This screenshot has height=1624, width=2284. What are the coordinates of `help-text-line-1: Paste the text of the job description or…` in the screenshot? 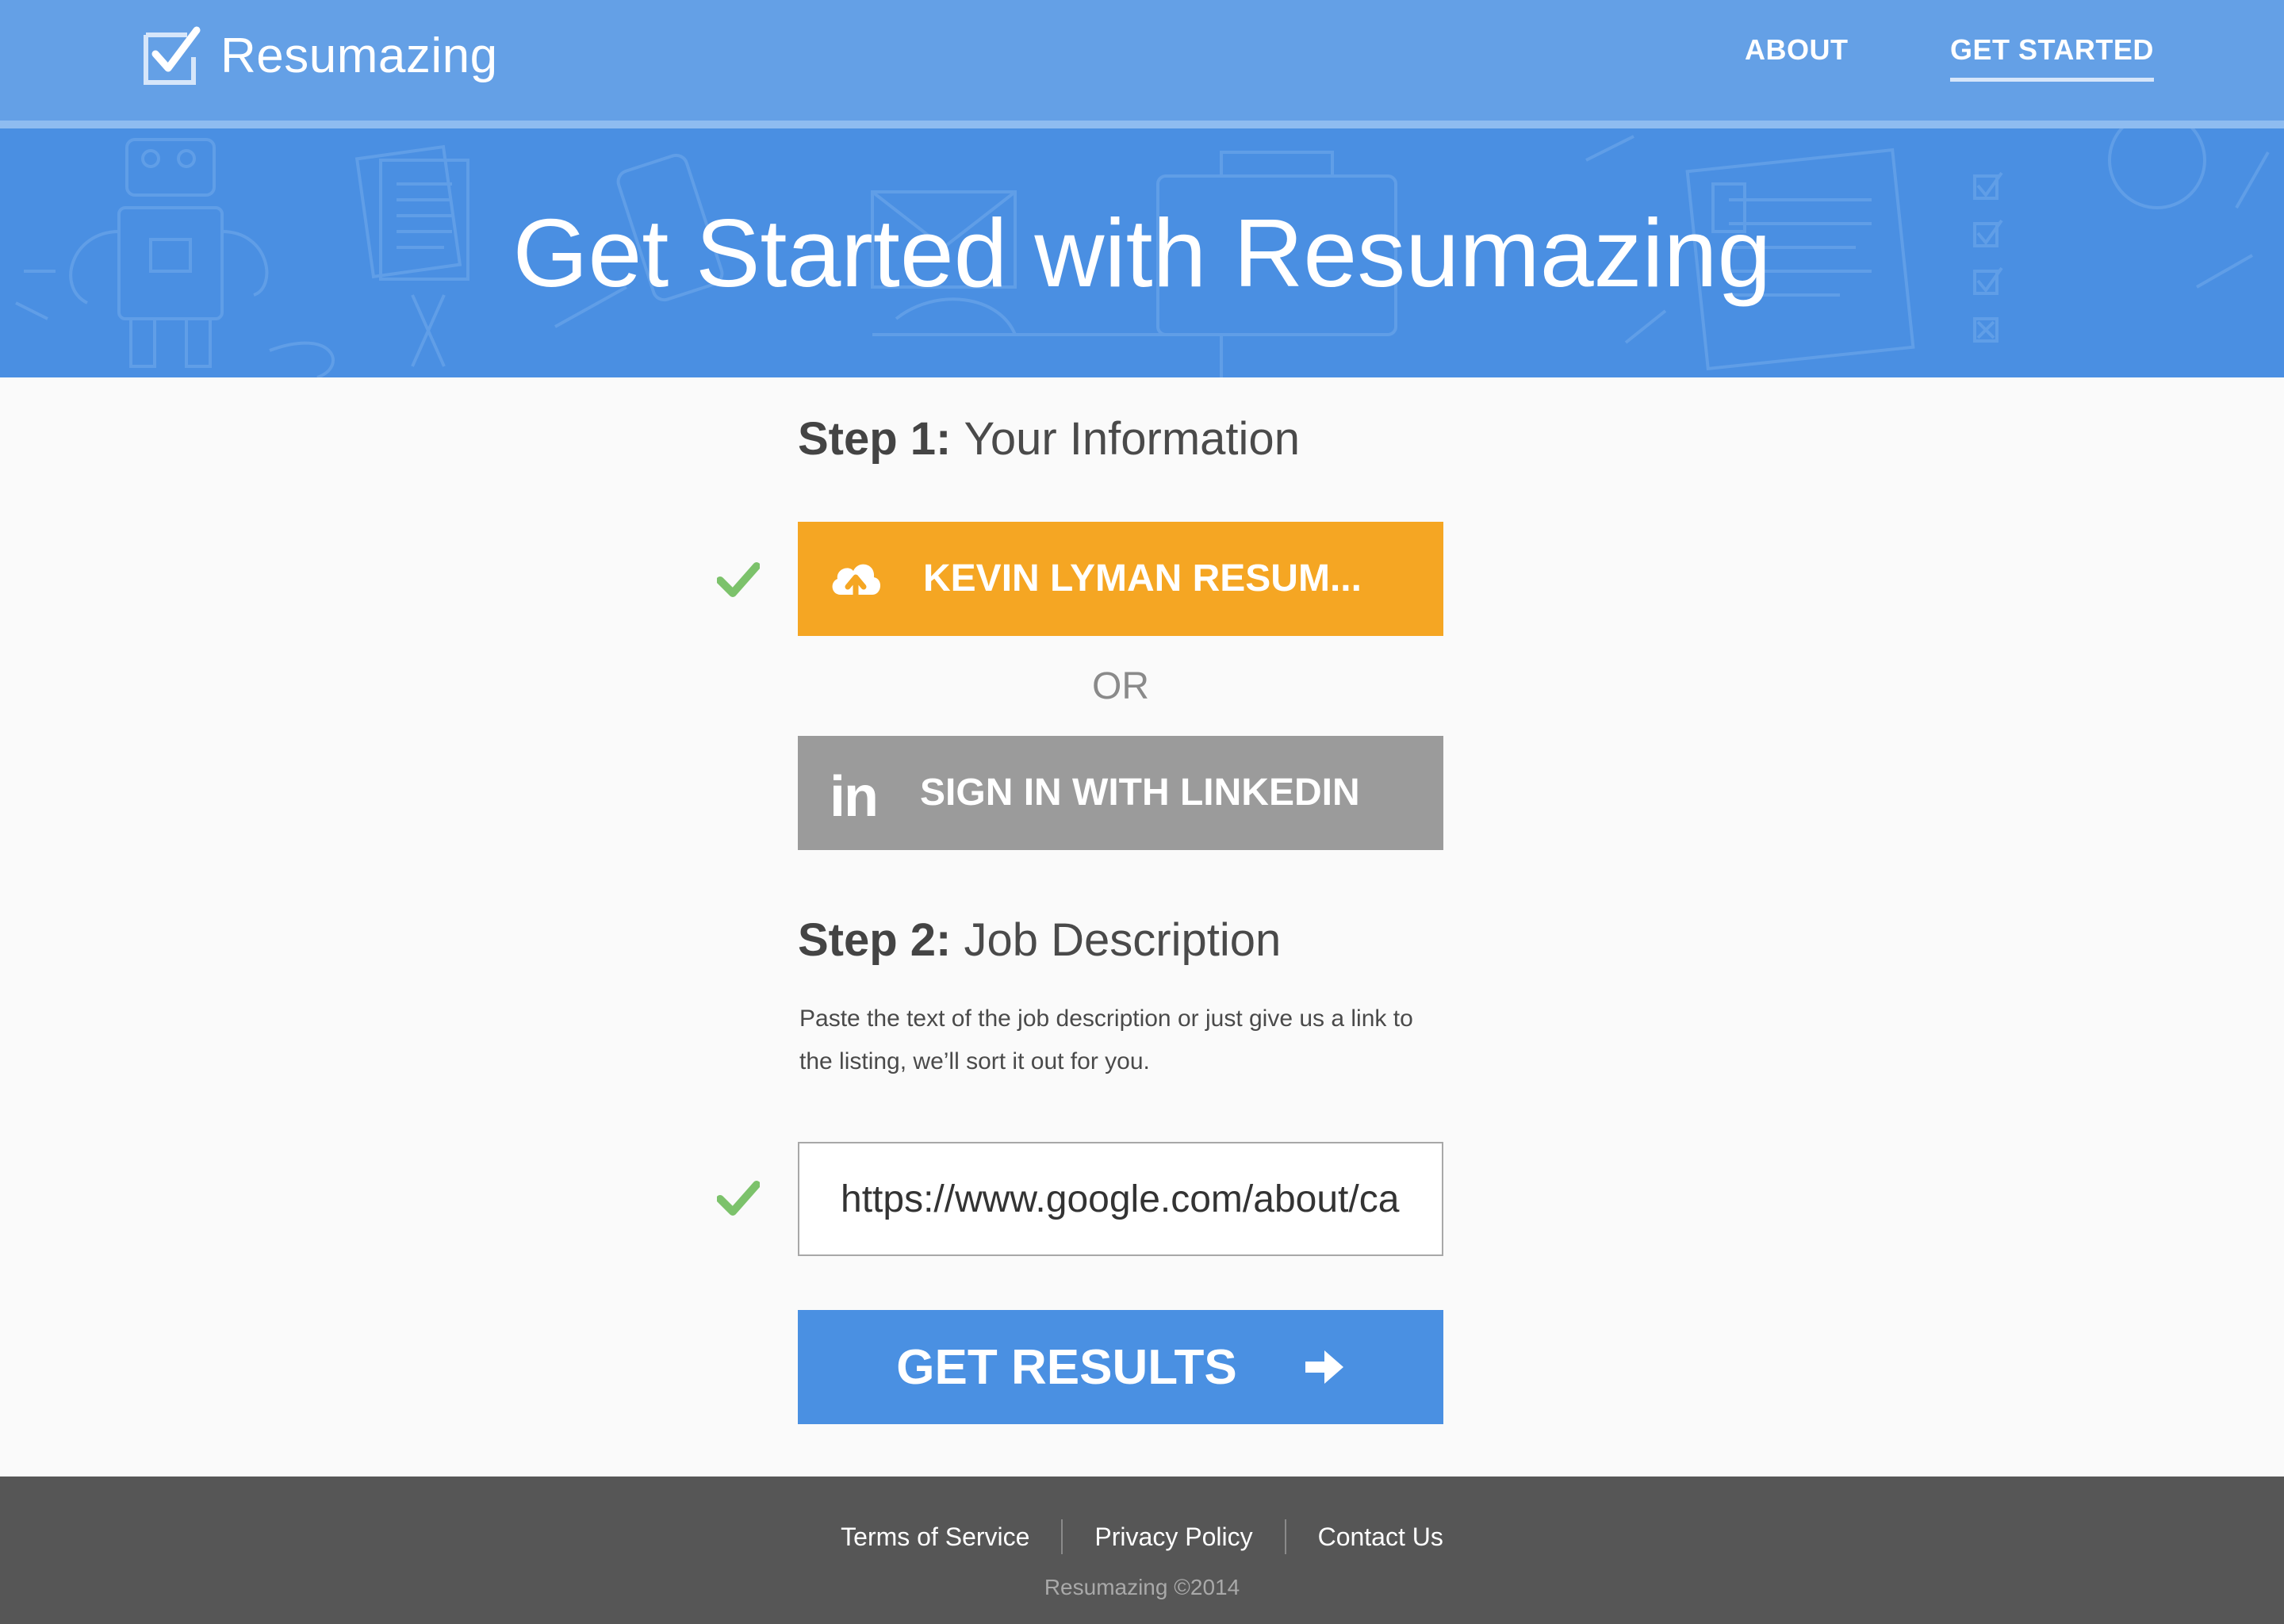 It's located at (1106, 1019).